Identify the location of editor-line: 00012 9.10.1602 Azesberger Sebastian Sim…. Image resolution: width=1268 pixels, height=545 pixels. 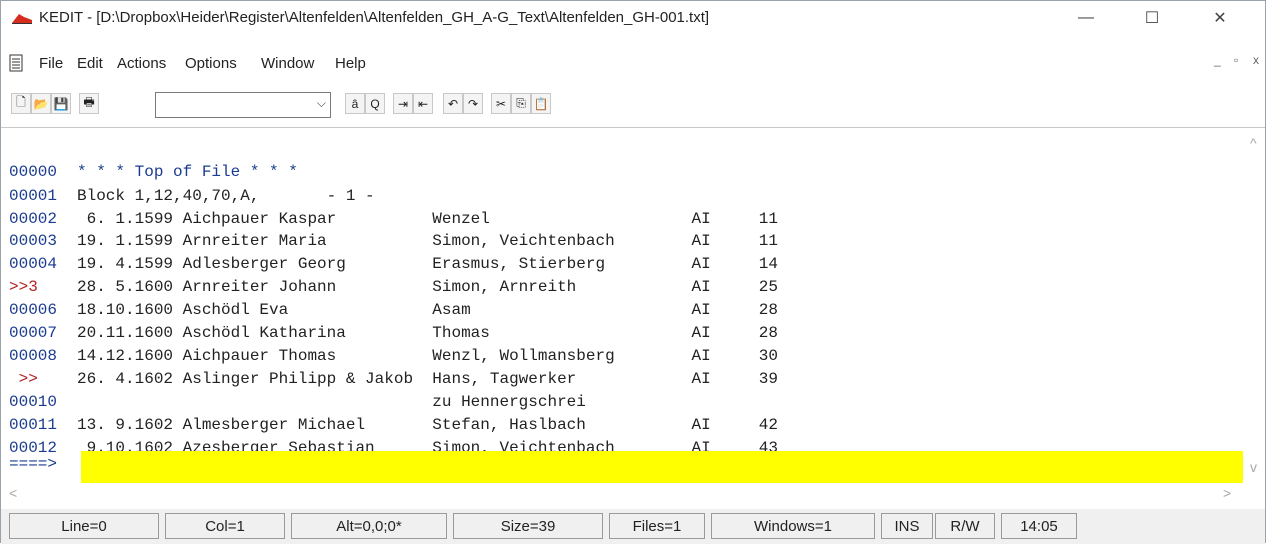
(626, 436).